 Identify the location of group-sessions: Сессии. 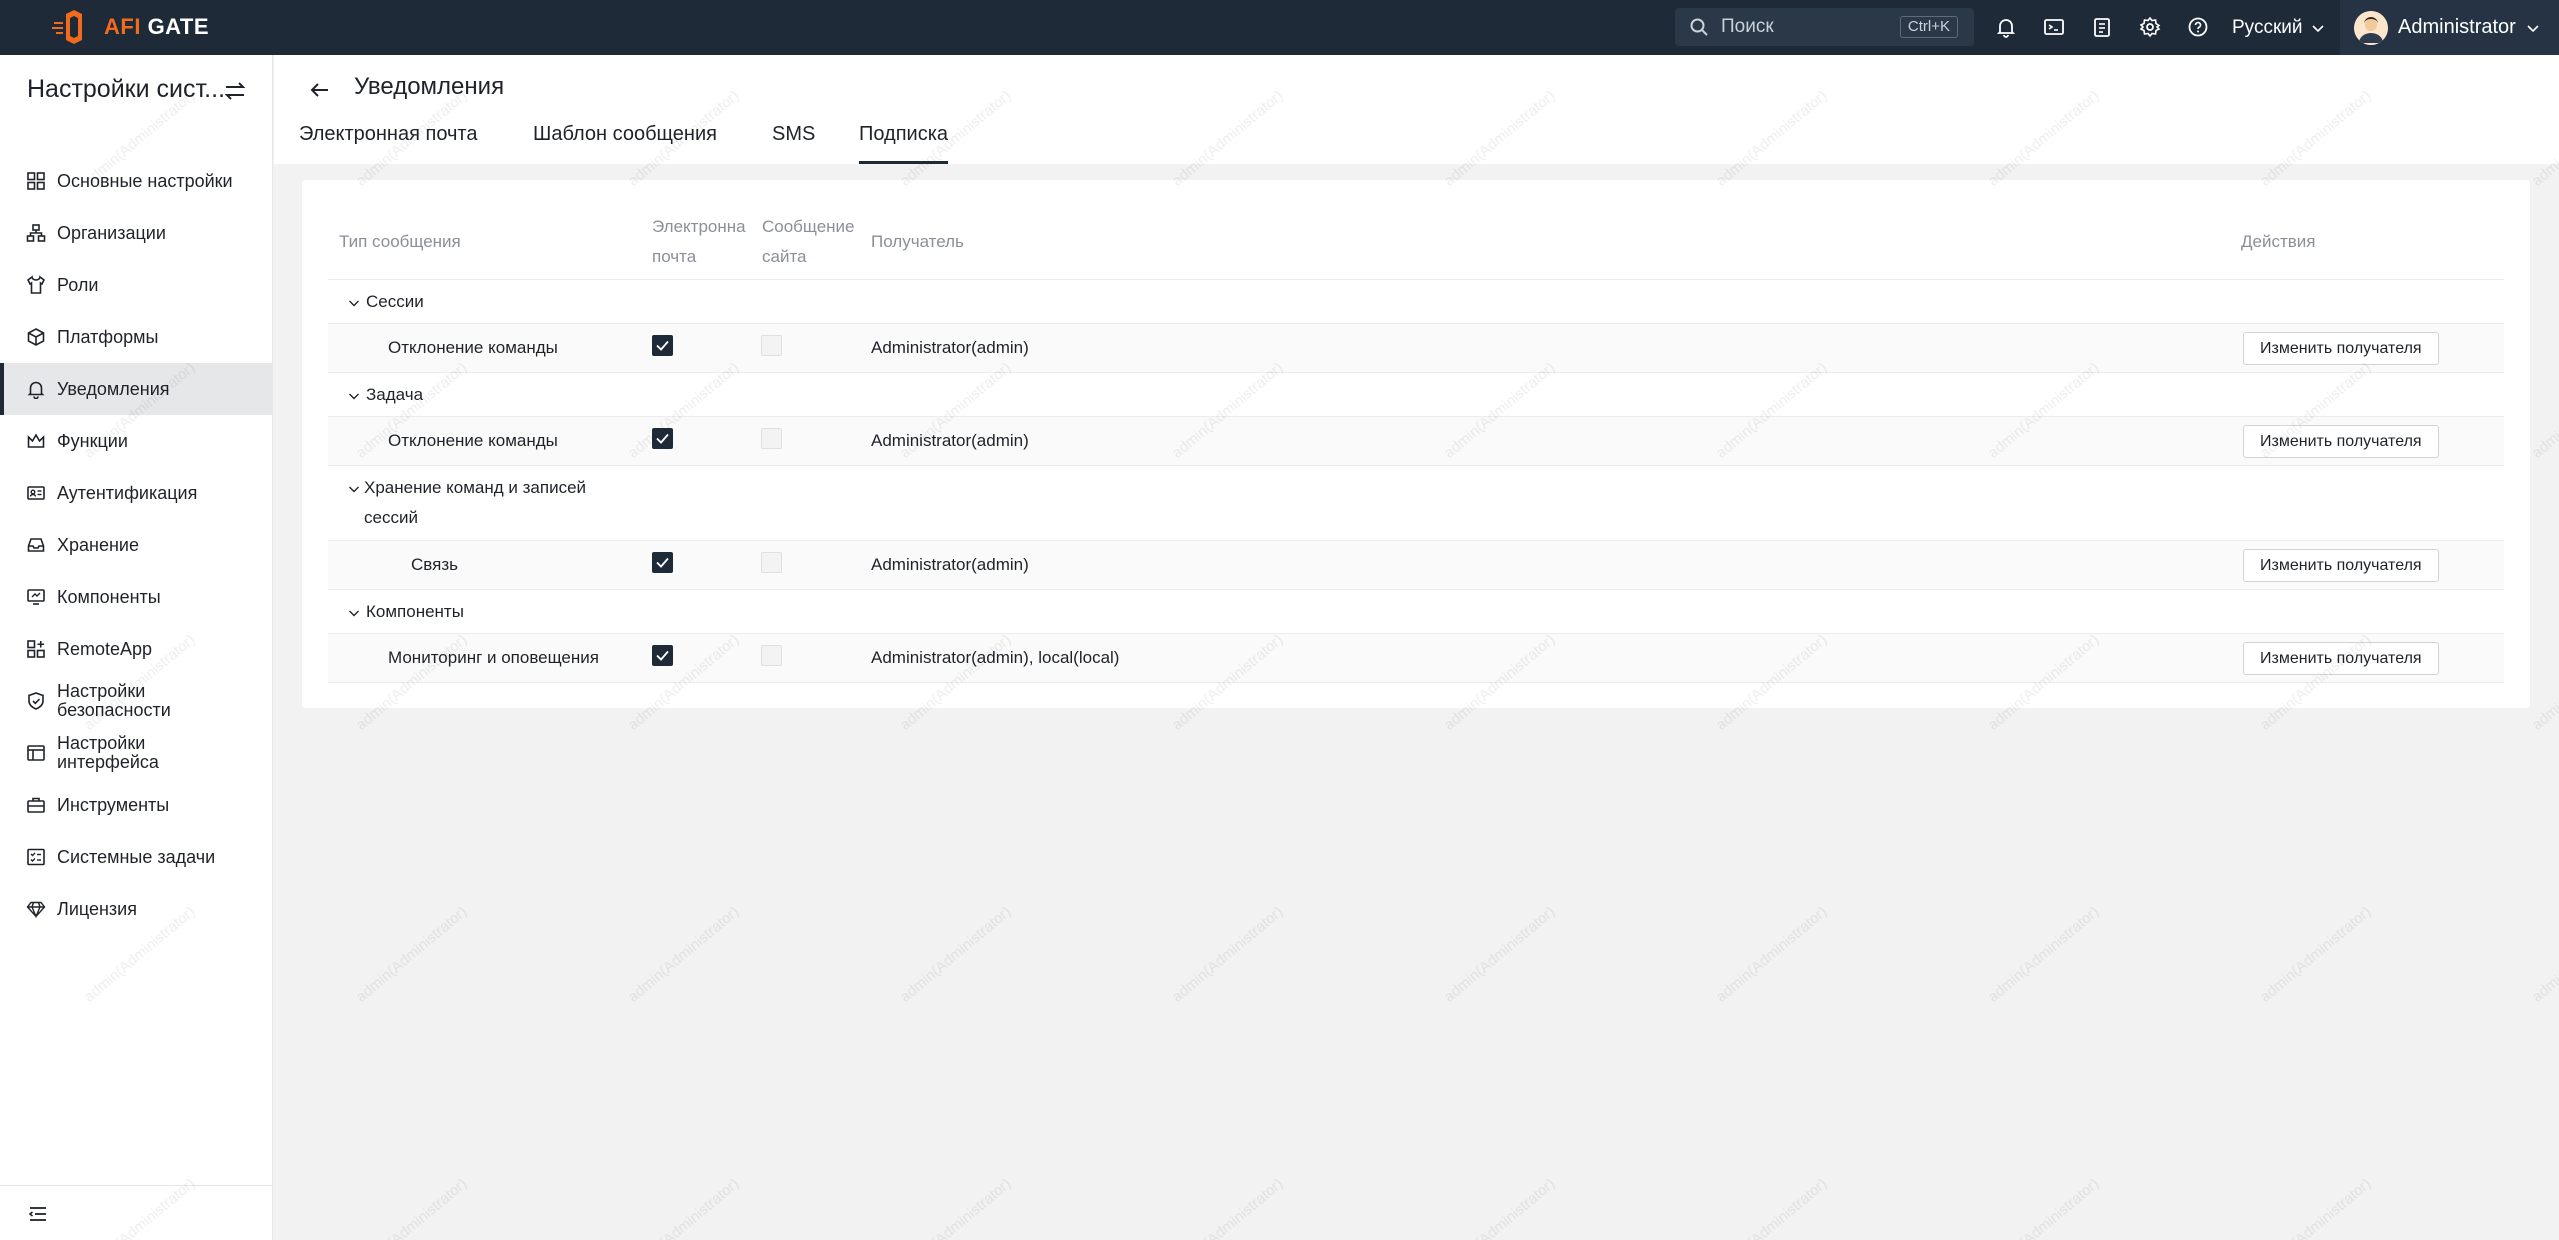
(395, 302).